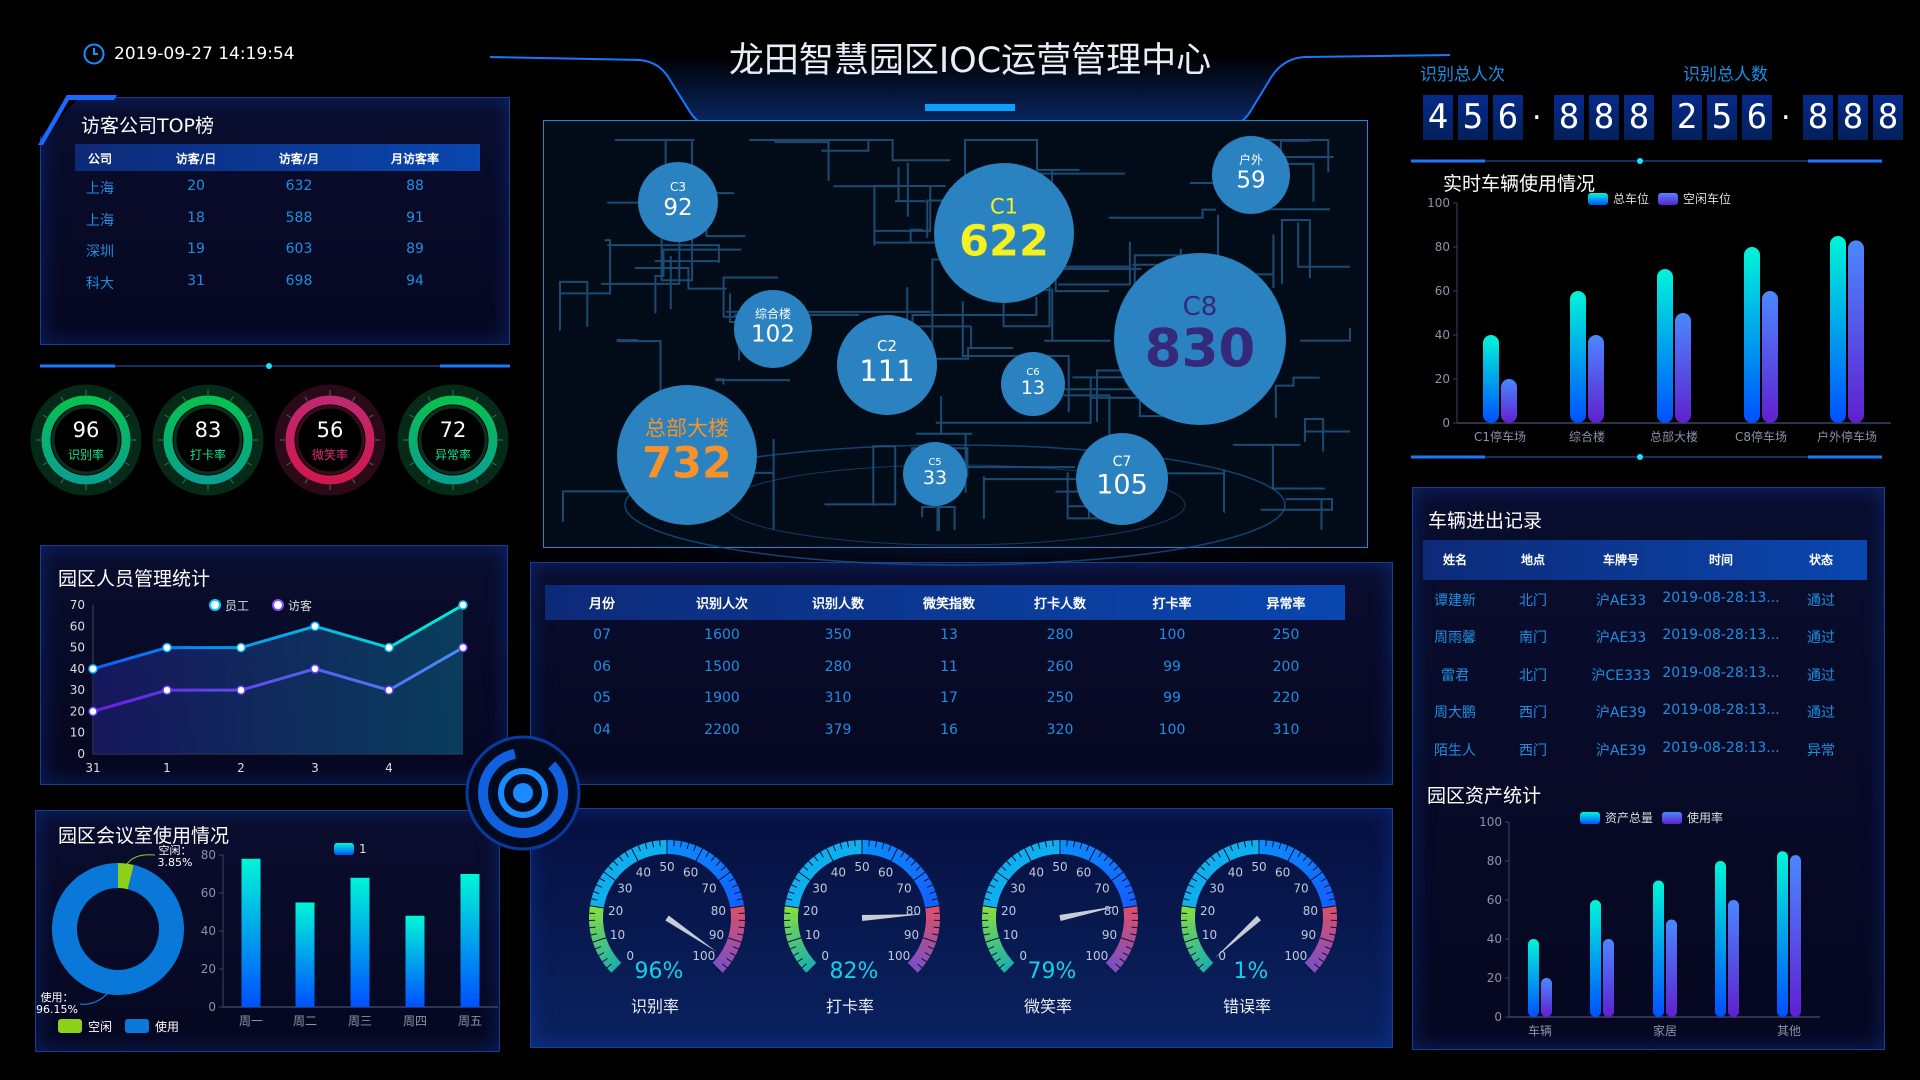 The height and width of the screenshot is (1080, 1920). I want to click on x-tick-label: 其他, so click(1789, 1031).